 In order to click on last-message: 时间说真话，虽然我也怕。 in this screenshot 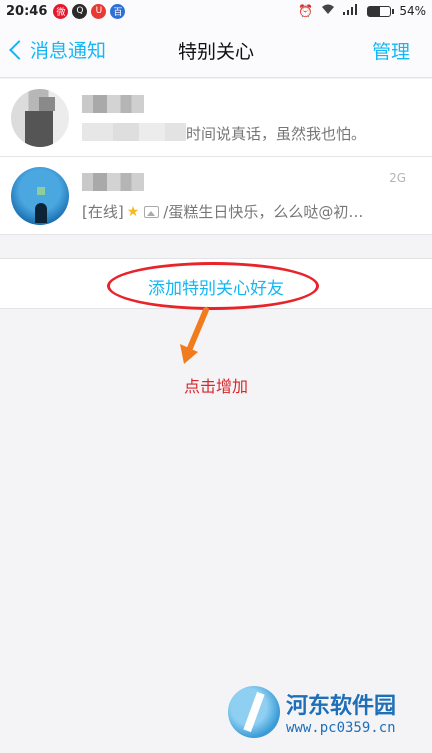, I will do `click(276, 134)`.